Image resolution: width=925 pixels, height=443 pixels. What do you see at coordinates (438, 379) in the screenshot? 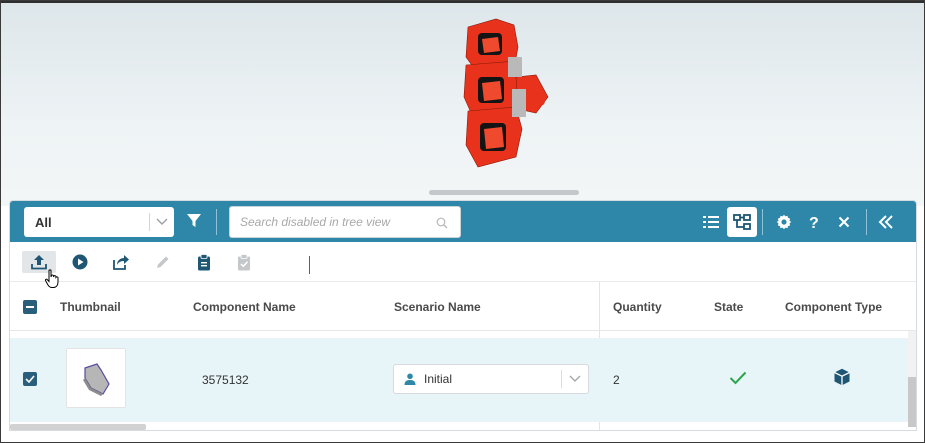
I see `scenario-dropdown-value: Initial` at bounding box center [438, 379].